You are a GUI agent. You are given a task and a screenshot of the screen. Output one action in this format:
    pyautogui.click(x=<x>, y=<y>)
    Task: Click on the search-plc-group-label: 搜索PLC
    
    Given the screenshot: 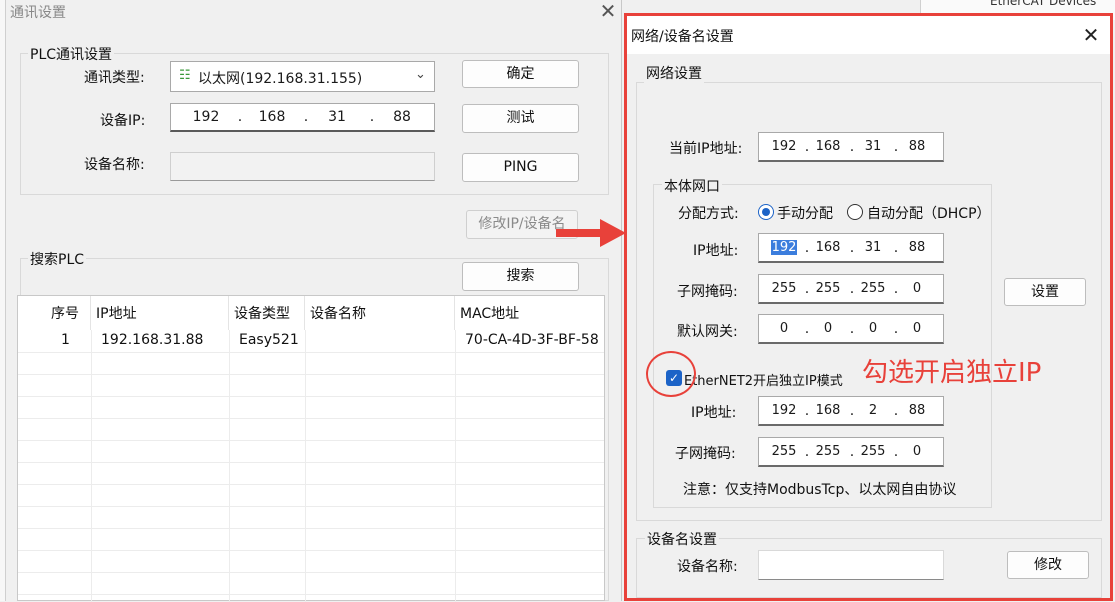 What is the action you would take?
    pyautogui.click(x=57, y=259)
    